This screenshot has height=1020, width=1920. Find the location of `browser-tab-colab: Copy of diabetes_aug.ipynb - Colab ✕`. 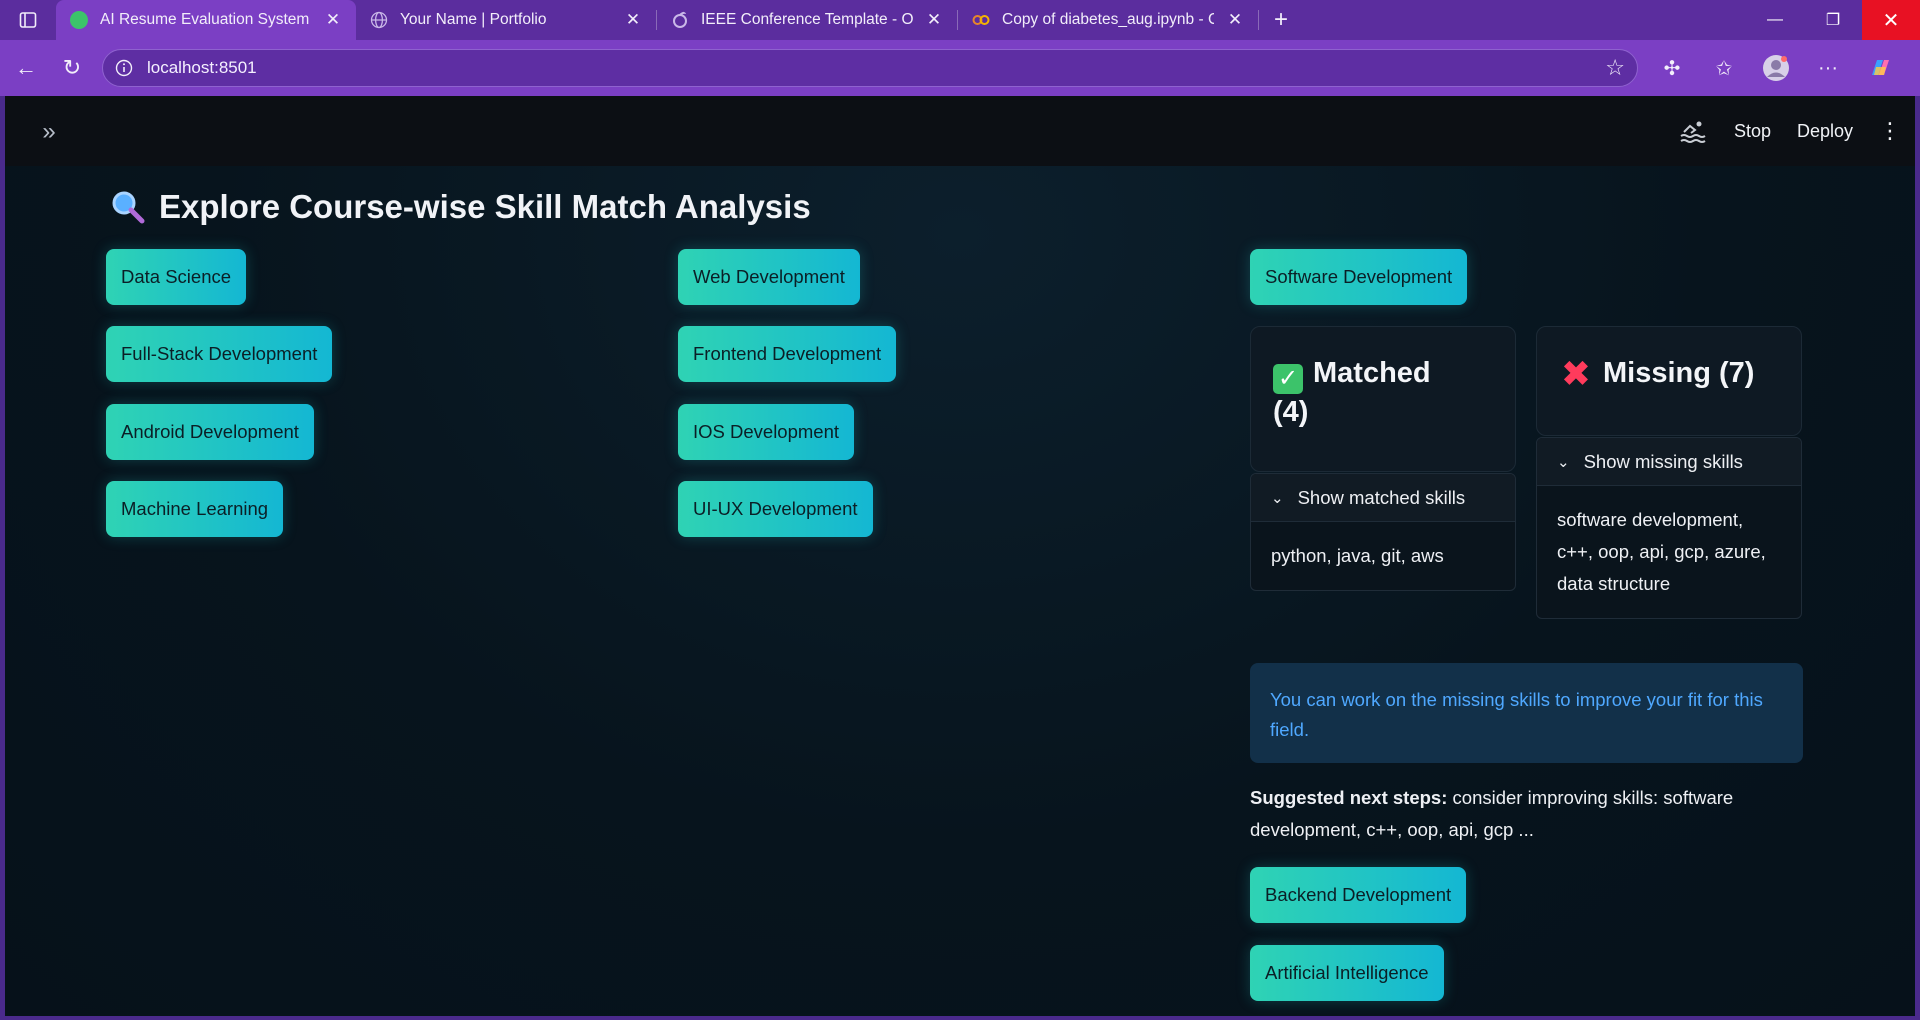

browser-tab-colab: Copy of diabetes_aug.ipynb - Colab ✕ is located at coordinates (1108, 20).